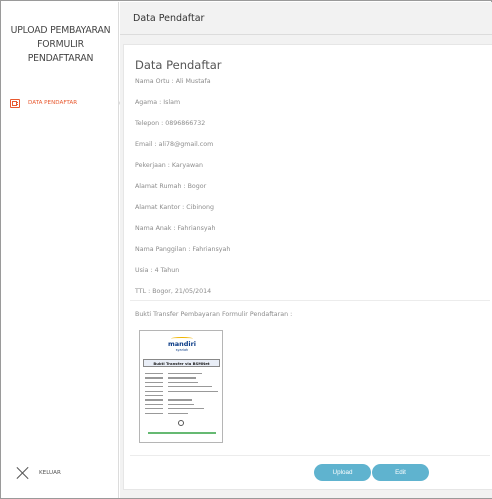  Describe the element at coordinates (173, 291) in the screenshot. I see `field-ttl: TTL : Bogor, 21/05/2014` at that location.